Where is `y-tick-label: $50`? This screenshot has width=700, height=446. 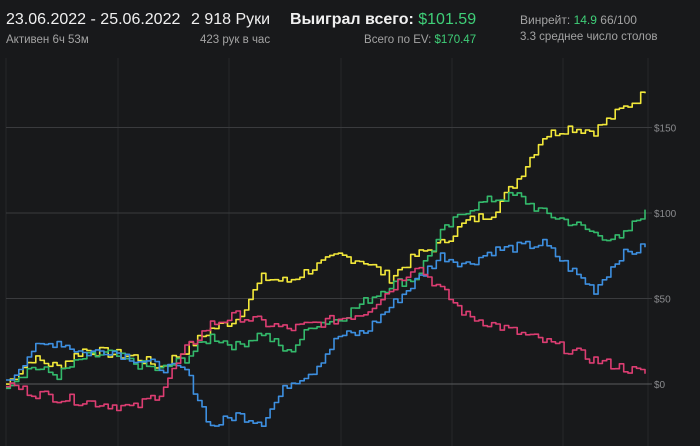
y-tick-label: $50 is located at coordinates (662, 300).